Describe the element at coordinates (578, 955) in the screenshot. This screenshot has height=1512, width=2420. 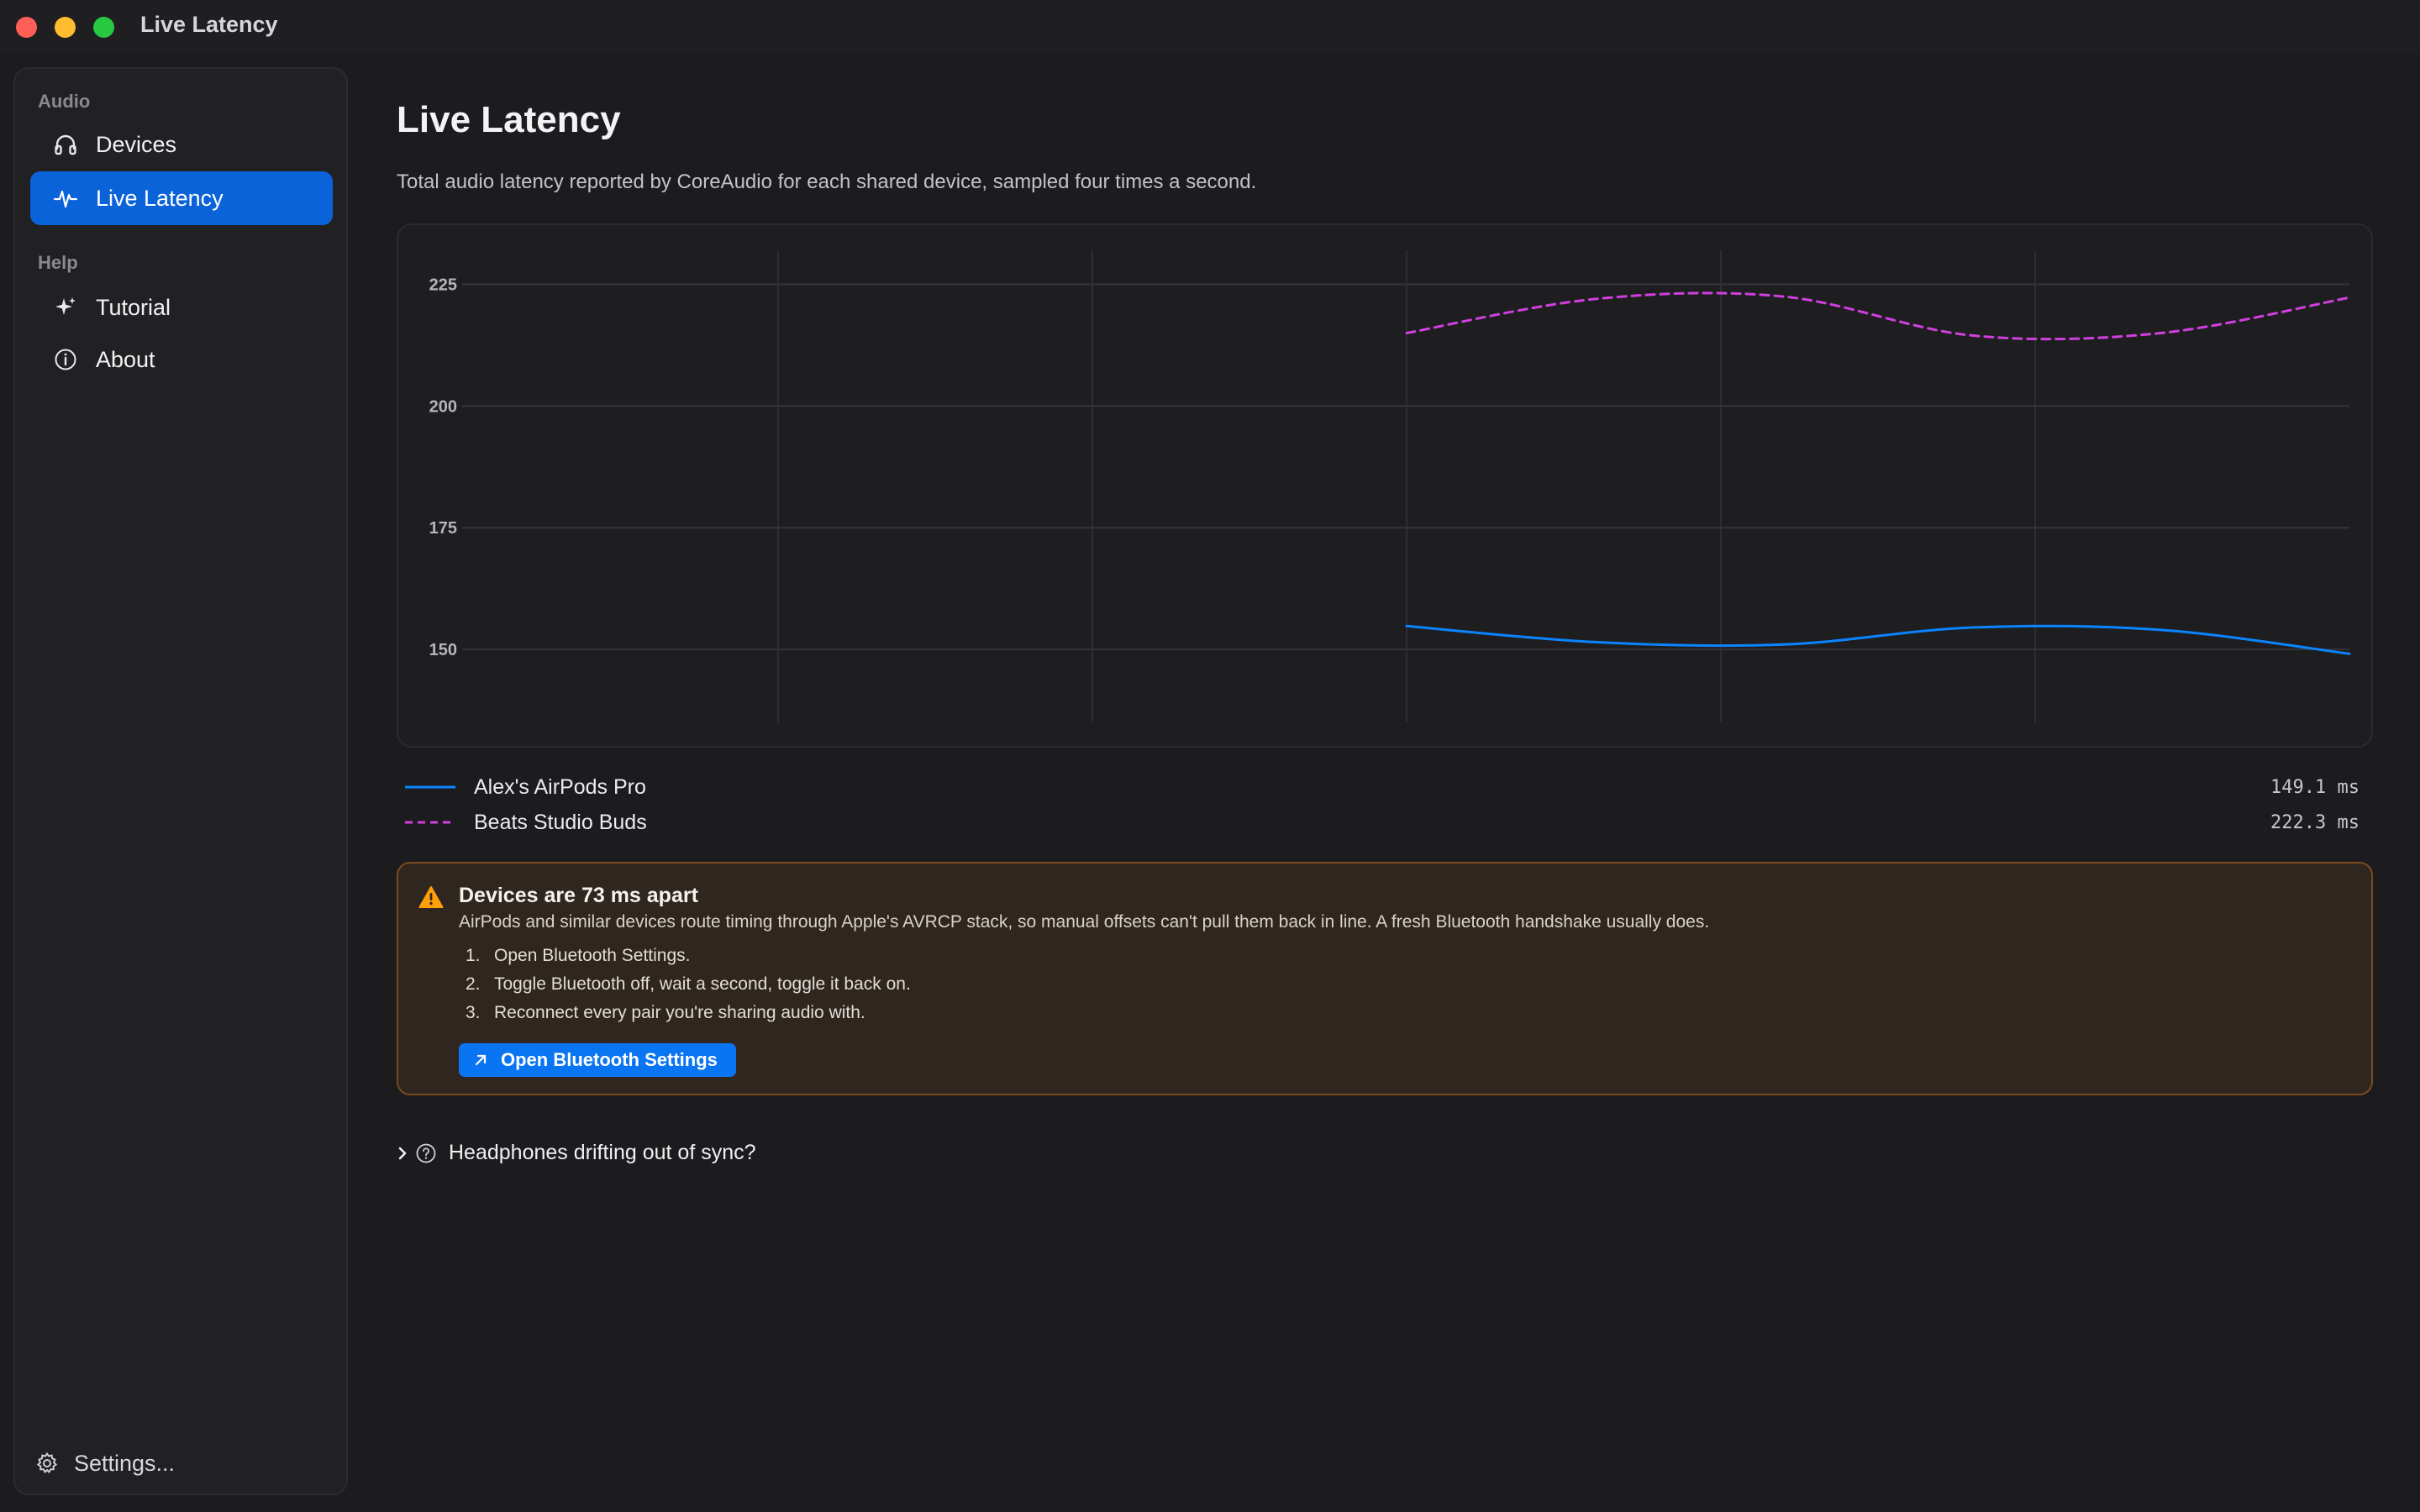
I see `fix-step: 1. Open Bluetooth Settings.` at that location.